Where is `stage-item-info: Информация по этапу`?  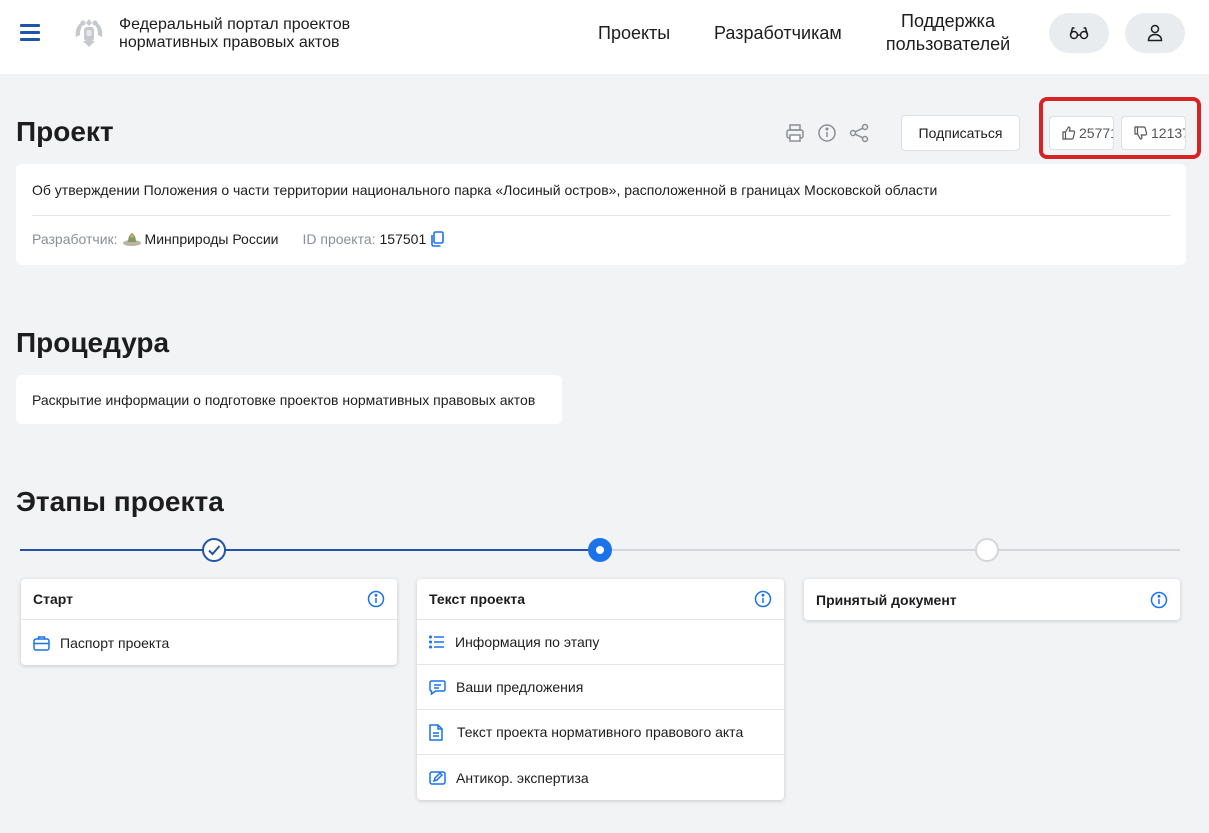
stage-item-info: Информация по этапу is located at coordinates (600, 642).